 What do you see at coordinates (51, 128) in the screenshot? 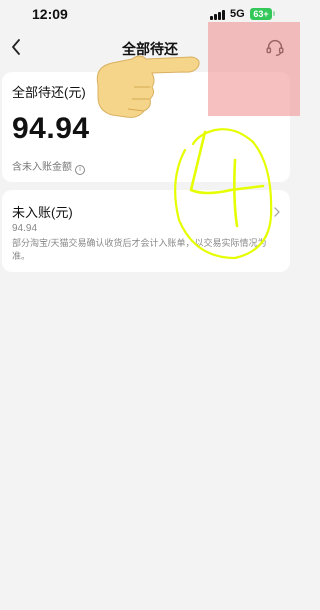
I see `total-due-amount: 94.94` at bounding box center [51, 128].